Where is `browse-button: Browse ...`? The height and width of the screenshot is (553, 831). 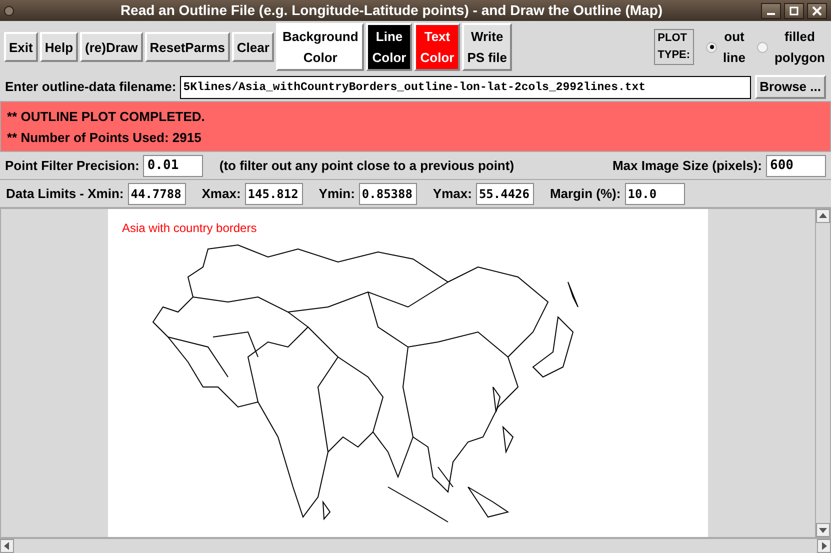 browse-button: Browse ... is located at coordinates (790, 87).